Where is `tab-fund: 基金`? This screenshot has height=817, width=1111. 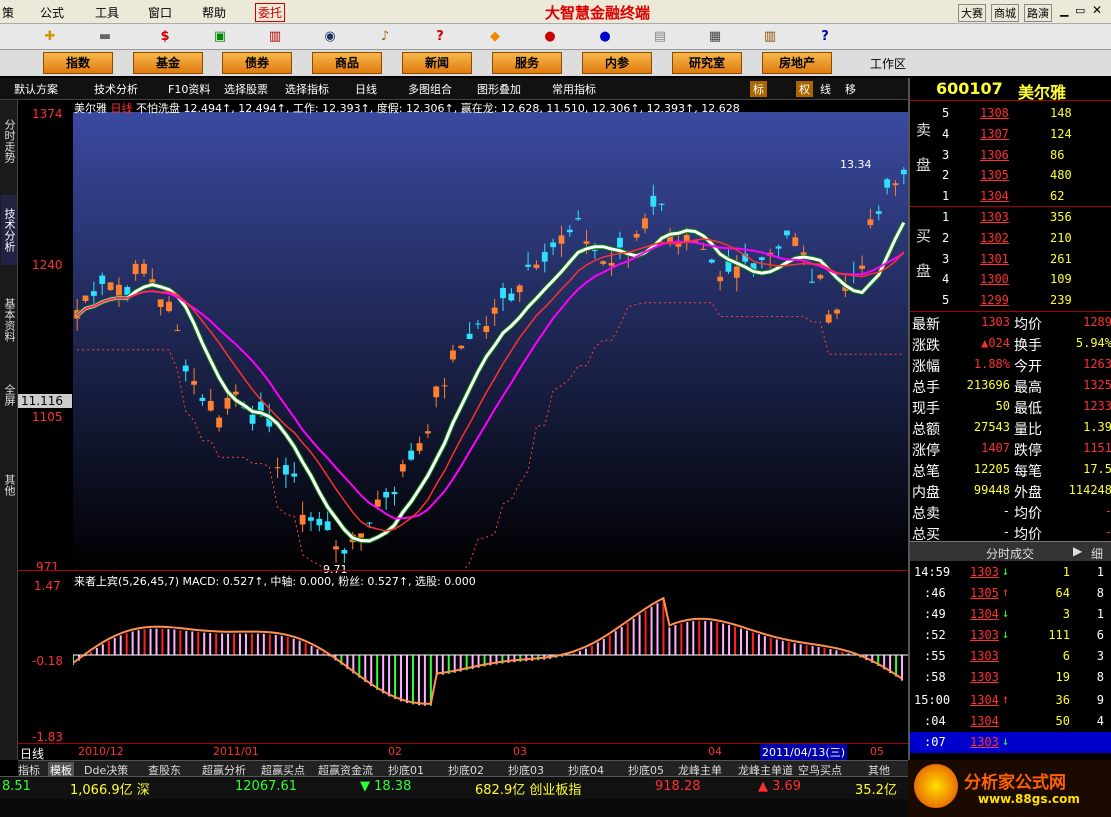
tab-fund: 基金 is located at coordinates (168, 63).